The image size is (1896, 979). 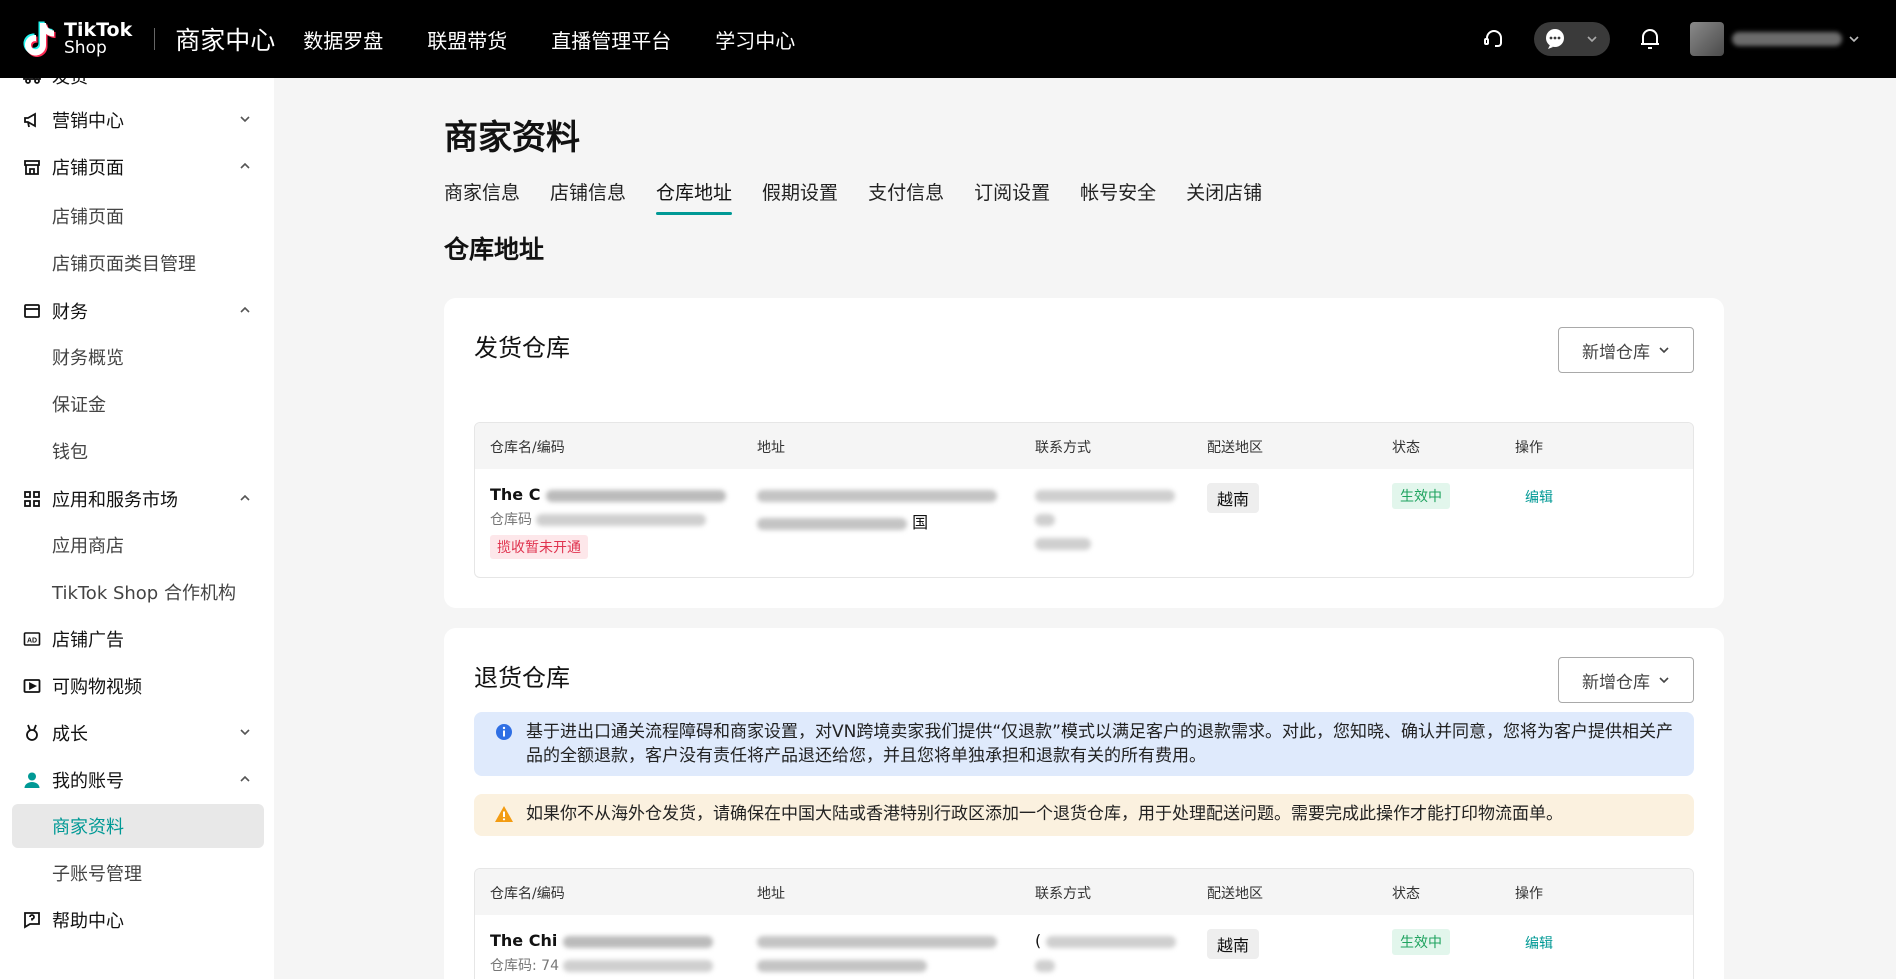 What do you see at coordinates (137, 120) in the screenshot?
I see `sidebar-item-marketing: 营销中心` at bounding box center [137, 120].